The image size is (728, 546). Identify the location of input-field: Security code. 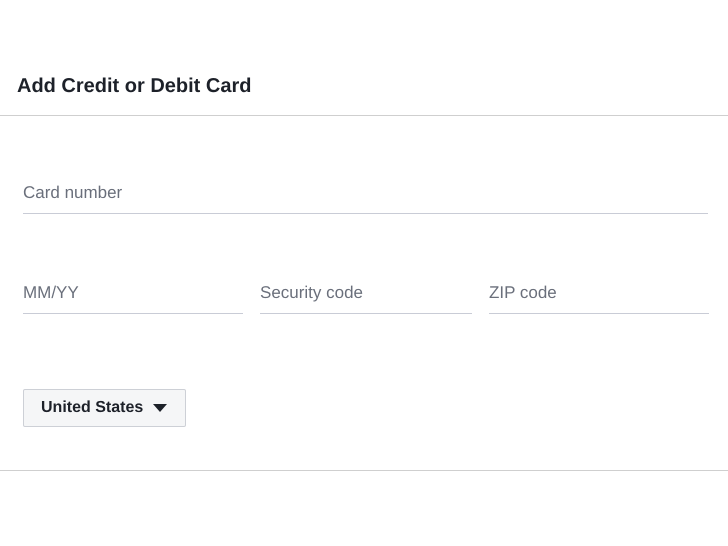
(366, 298).